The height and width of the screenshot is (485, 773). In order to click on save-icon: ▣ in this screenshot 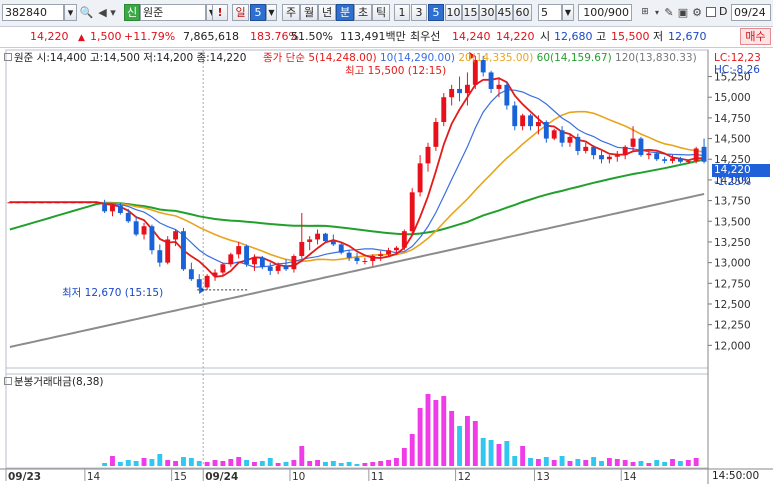, I will do `click(683, 12)`.